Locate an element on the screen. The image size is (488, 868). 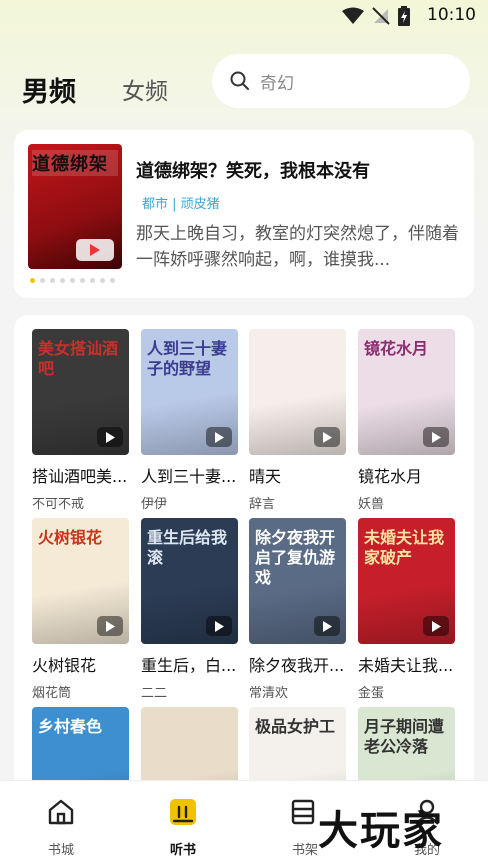
book-title: 镜花水月 is located at coordinates (406, 475).